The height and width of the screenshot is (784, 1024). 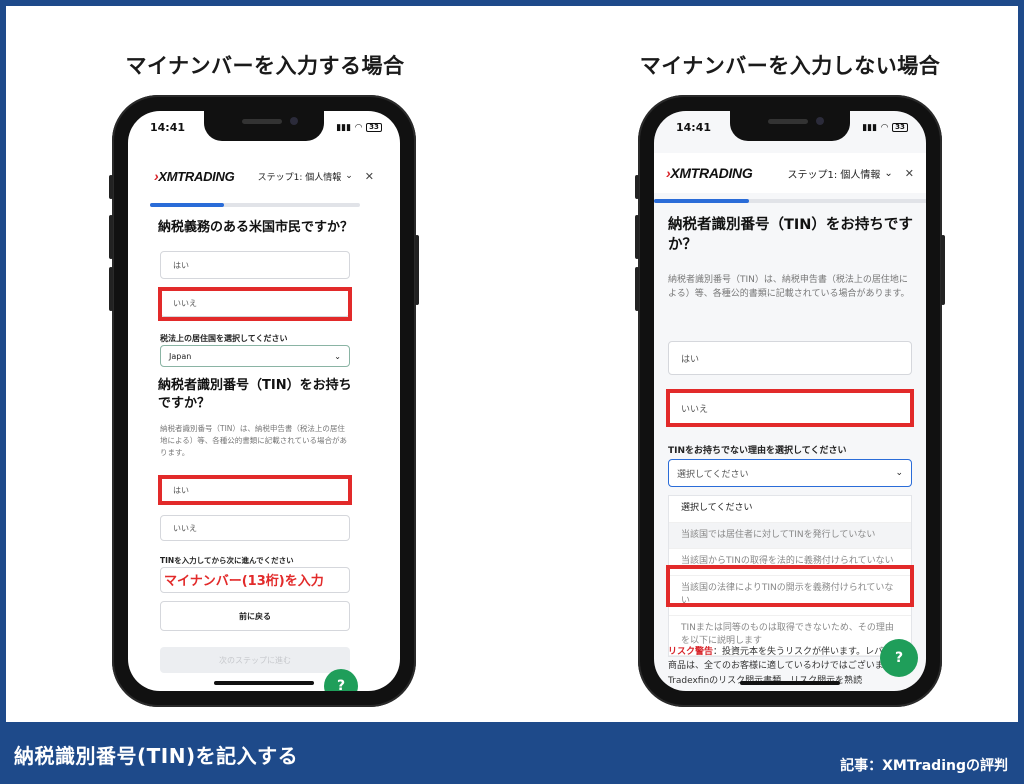 What do you see at coordinates (757, 451) in the screenshot?
I see `reason-label: TINをお持ちでない理由を選択してください` at bounding box center [757, 451].